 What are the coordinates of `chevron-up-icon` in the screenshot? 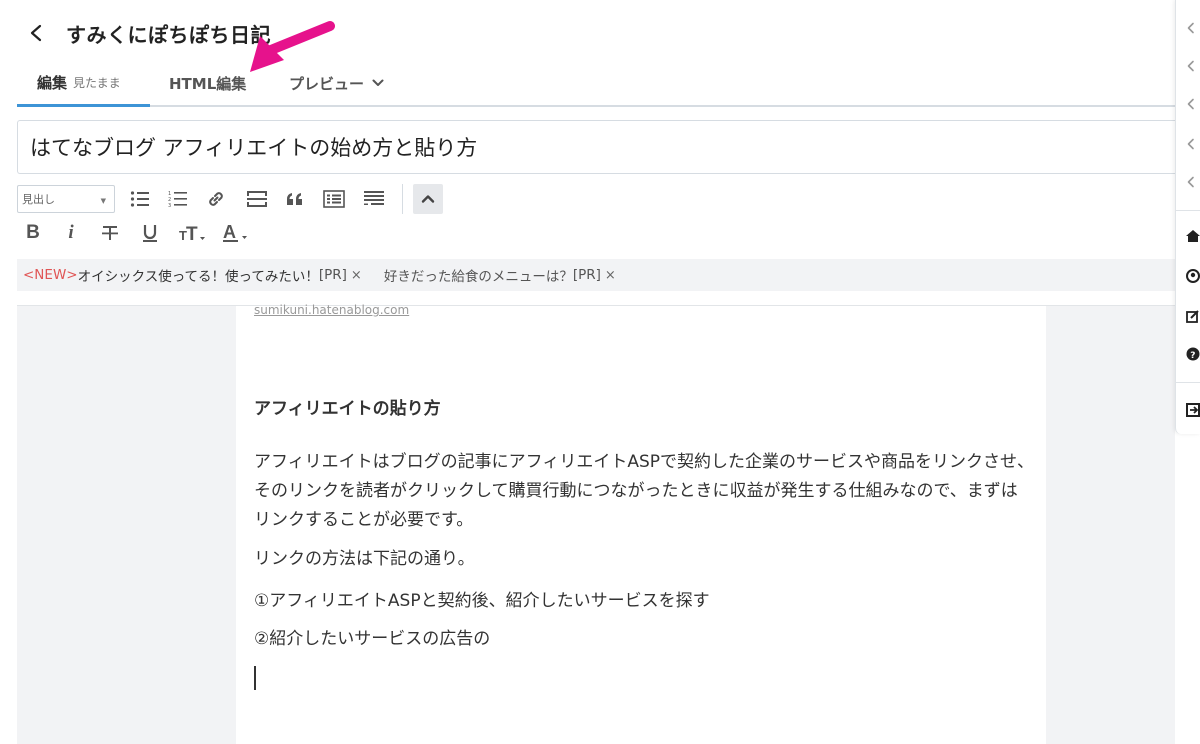 It's located at (428, 199).